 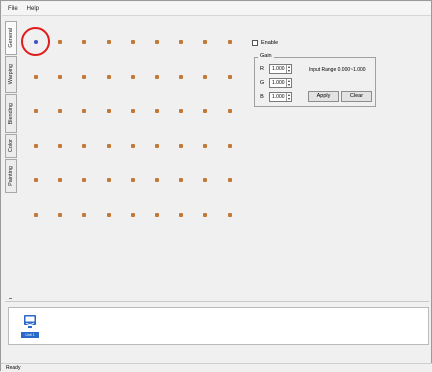 I want to click on vertical-tabs: General Warping Blending Color Painting, so click(x=11, y=112).